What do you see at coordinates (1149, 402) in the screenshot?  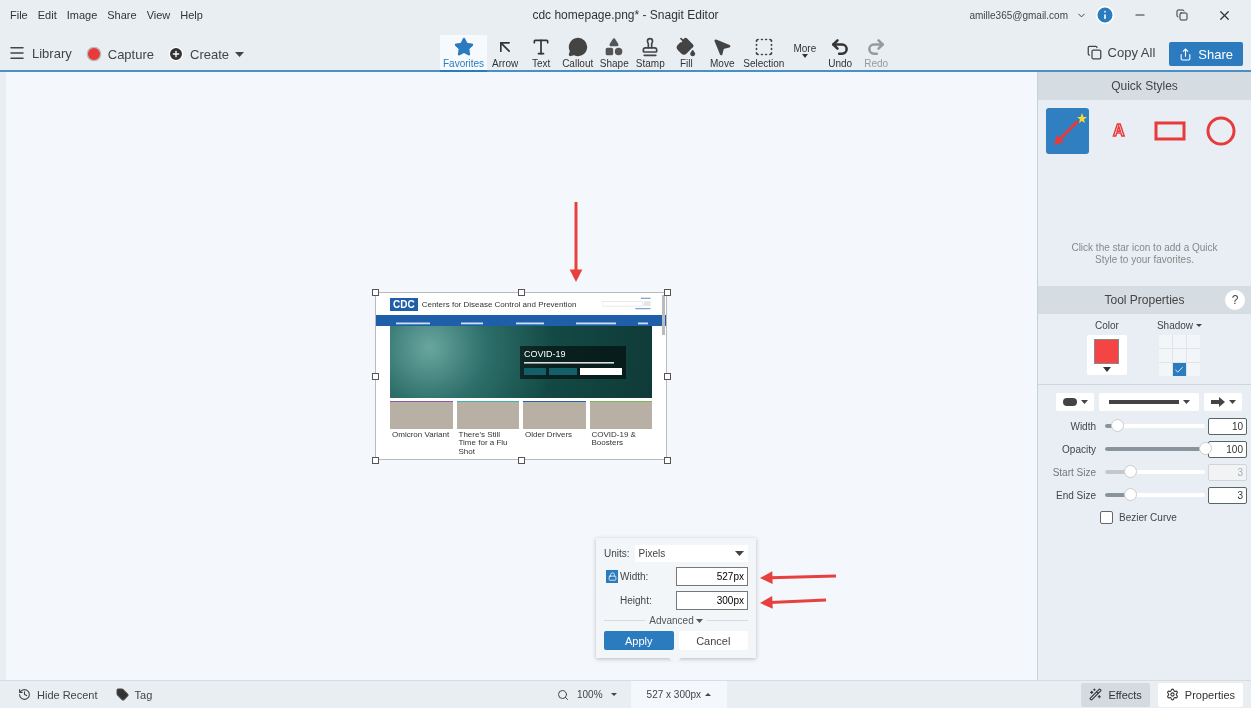 I see `line-style-dropdown` at bounding box center [1149, 402].